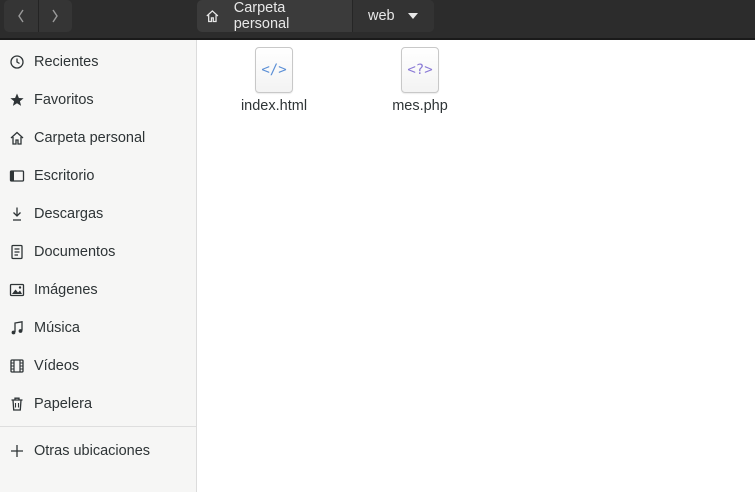 Image resolution: width=755 pixels, height=492 pixels. I want to click on sidebar-item-descargas: Descargas, so click(98, 214).